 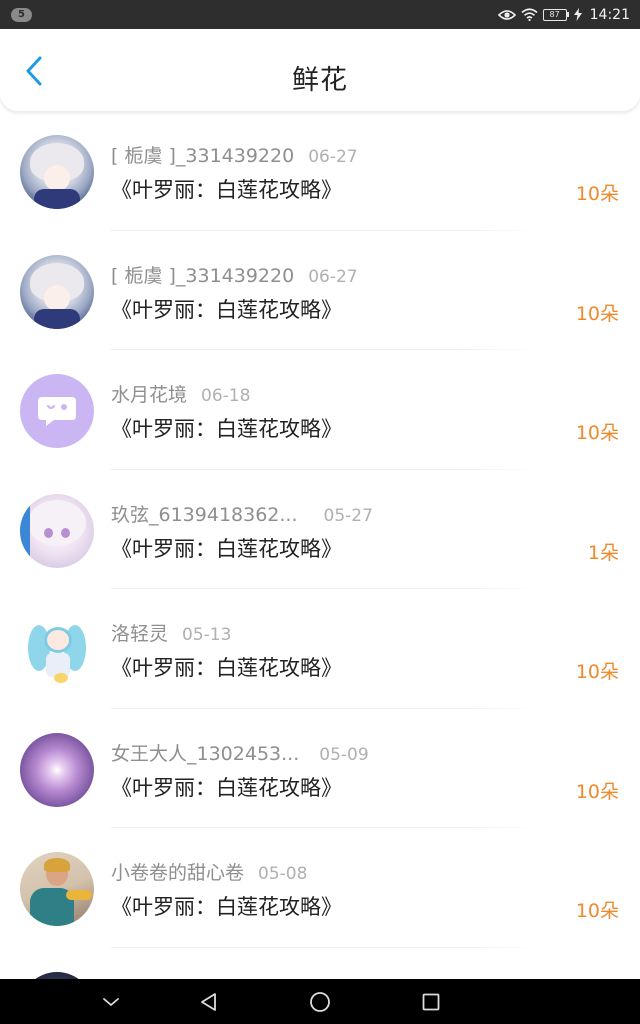 I want to click on list-item: 水月花境 06-18 《叶罗丽：白莲花攻略》 10朵, so click(x=320, y=410).